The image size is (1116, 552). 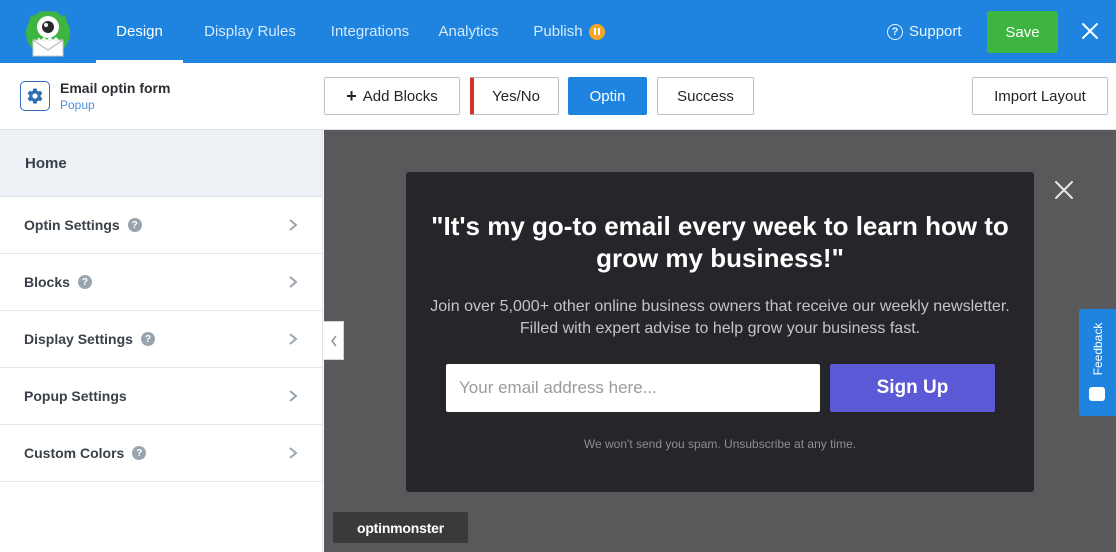 I want to click on save-button: Save, so click(x=1022, y=32).